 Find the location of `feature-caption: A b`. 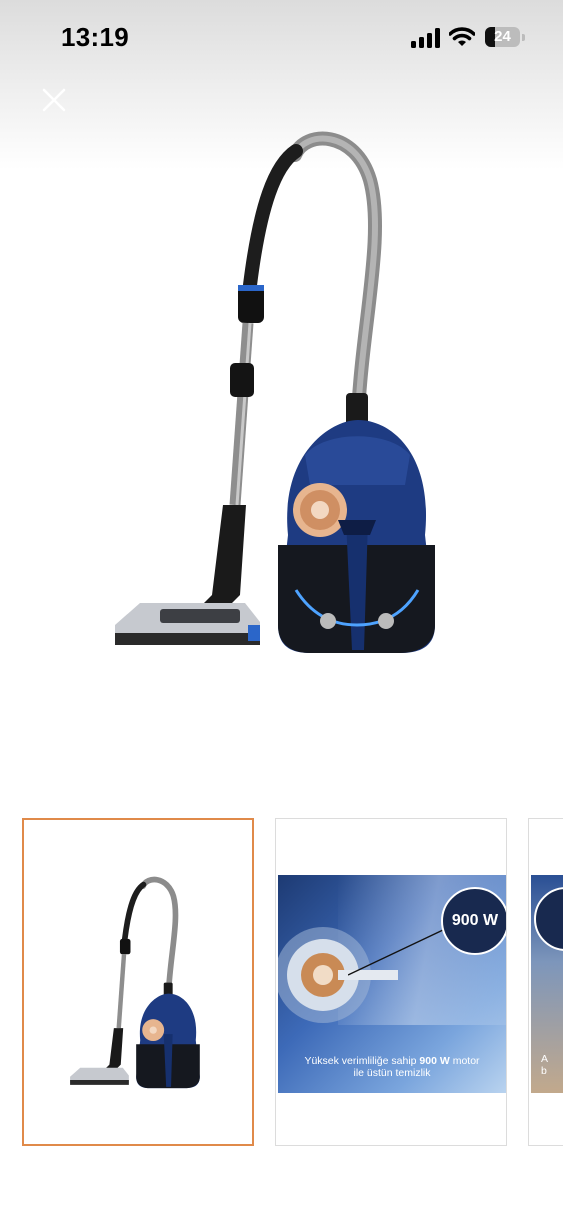

feature-caption: A b is located at coordinates (544, 1065).